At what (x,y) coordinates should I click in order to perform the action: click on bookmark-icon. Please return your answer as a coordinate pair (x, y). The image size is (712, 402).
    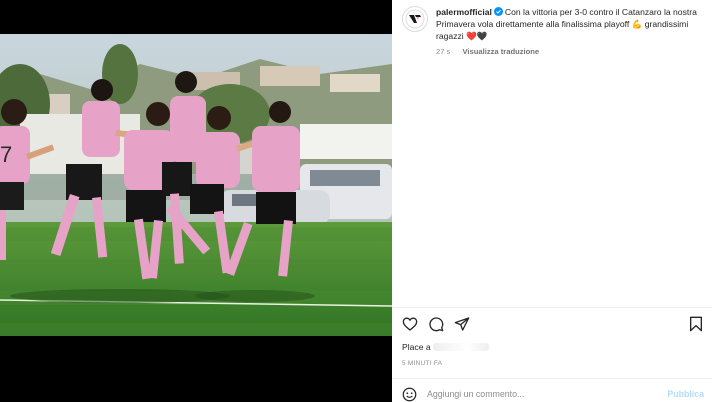
    Looking at the image, I should click on (696, 324).